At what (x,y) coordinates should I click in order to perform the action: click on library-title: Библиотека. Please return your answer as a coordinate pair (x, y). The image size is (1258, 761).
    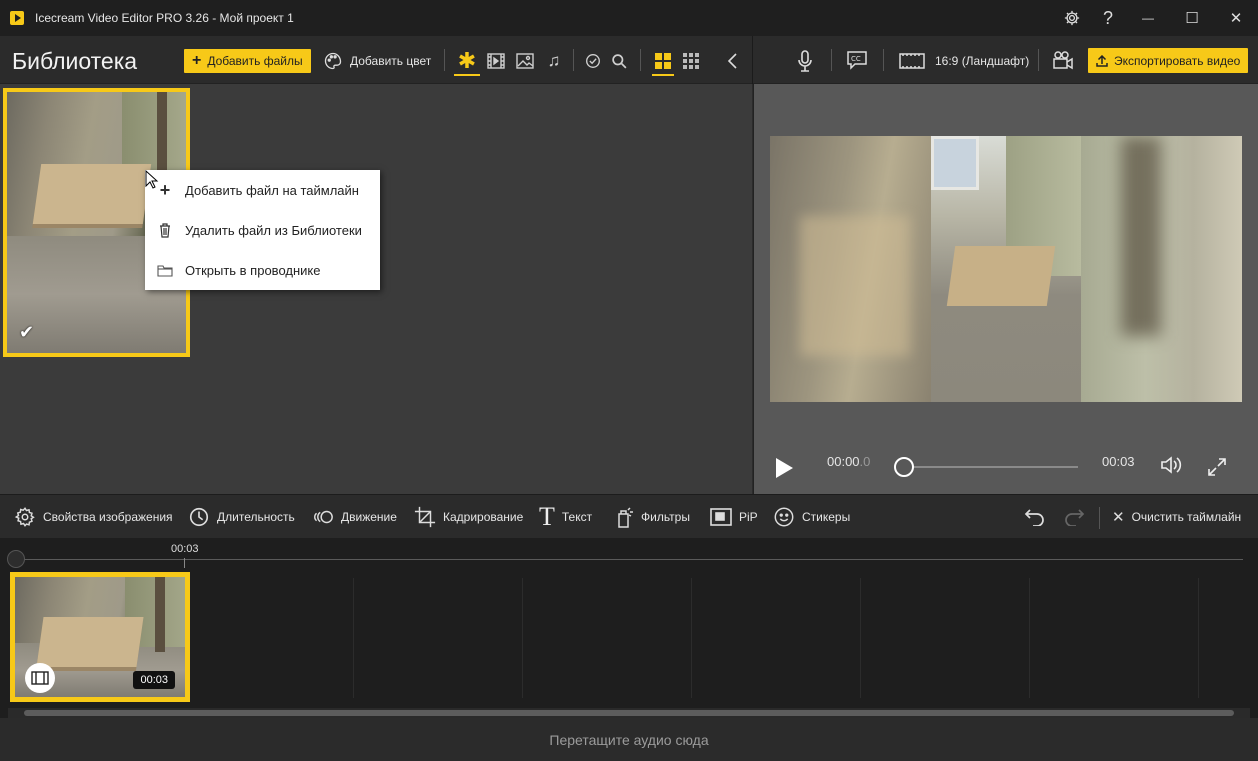
    Looking at the image, I should click on (75, 61).